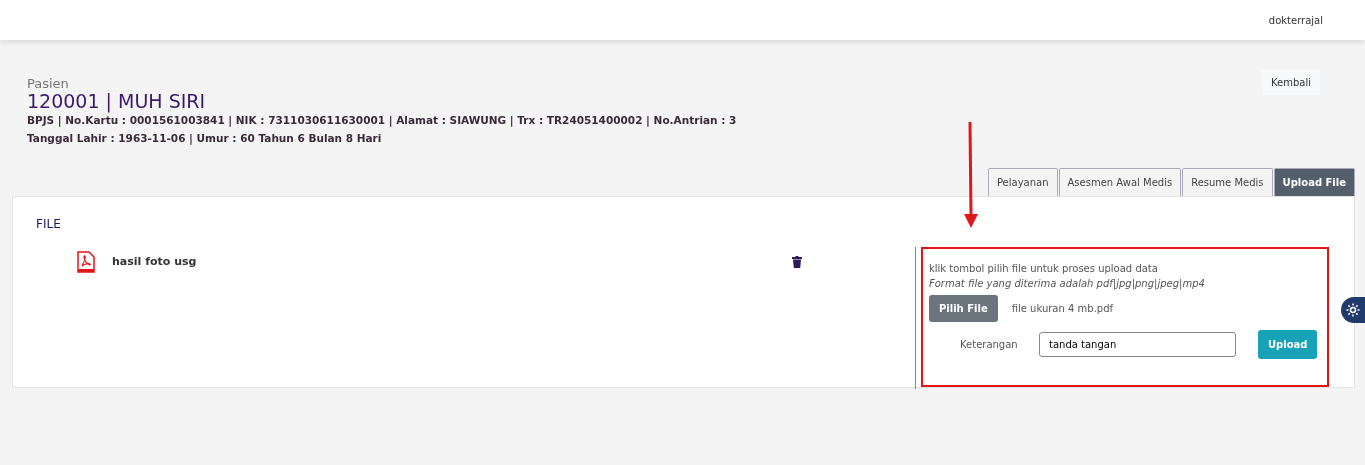  I want to click on settings-icon, so click(1353, 310).